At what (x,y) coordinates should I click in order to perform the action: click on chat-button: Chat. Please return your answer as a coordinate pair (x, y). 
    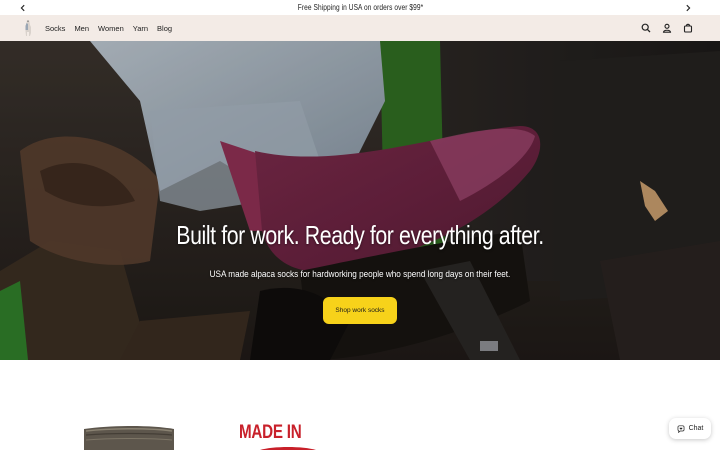
    Looking at the image, I should click on (690, 428).